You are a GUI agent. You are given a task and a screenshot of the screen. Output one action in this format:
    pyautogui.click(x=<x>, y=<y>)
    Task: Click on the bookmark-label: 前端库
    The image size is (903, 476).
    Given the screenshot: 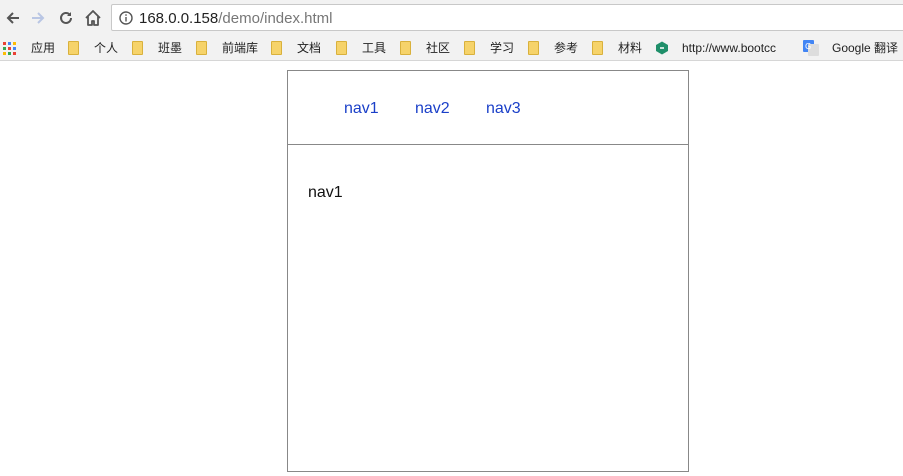 What is the action you would take?
    pyautogui.click(x=240, y=48)
    